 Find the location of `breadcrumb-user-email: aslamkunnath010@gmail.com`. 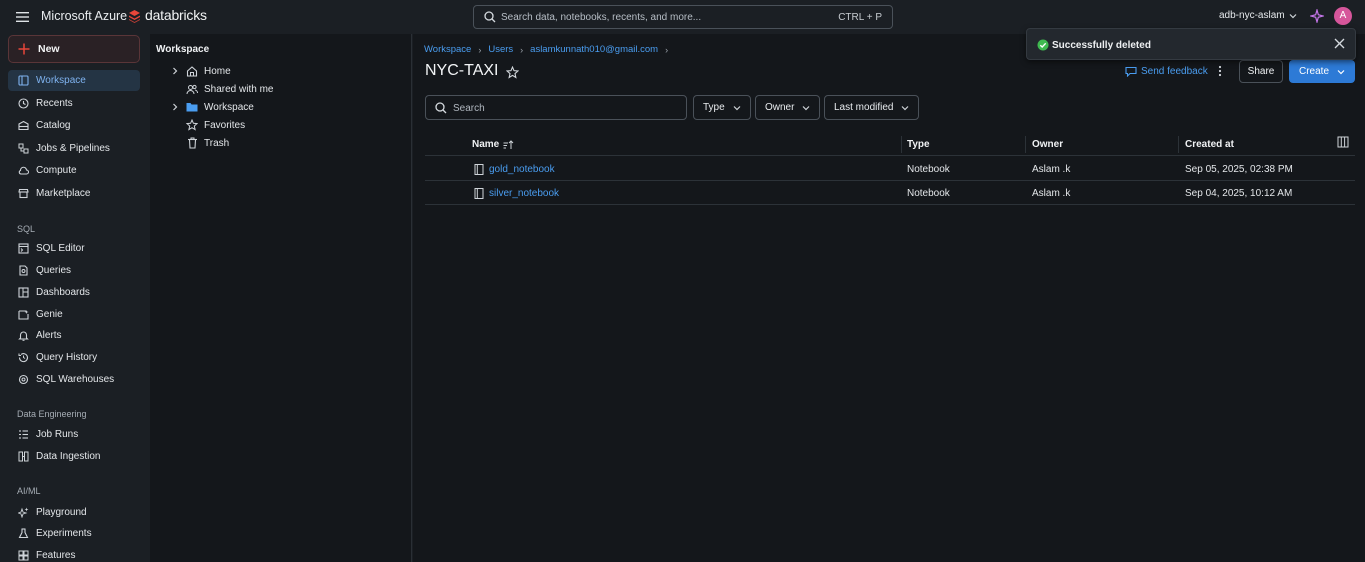

breadcrumb-user-email: aslamkunnath010@gmail.com is located at coordinates (594, 49).